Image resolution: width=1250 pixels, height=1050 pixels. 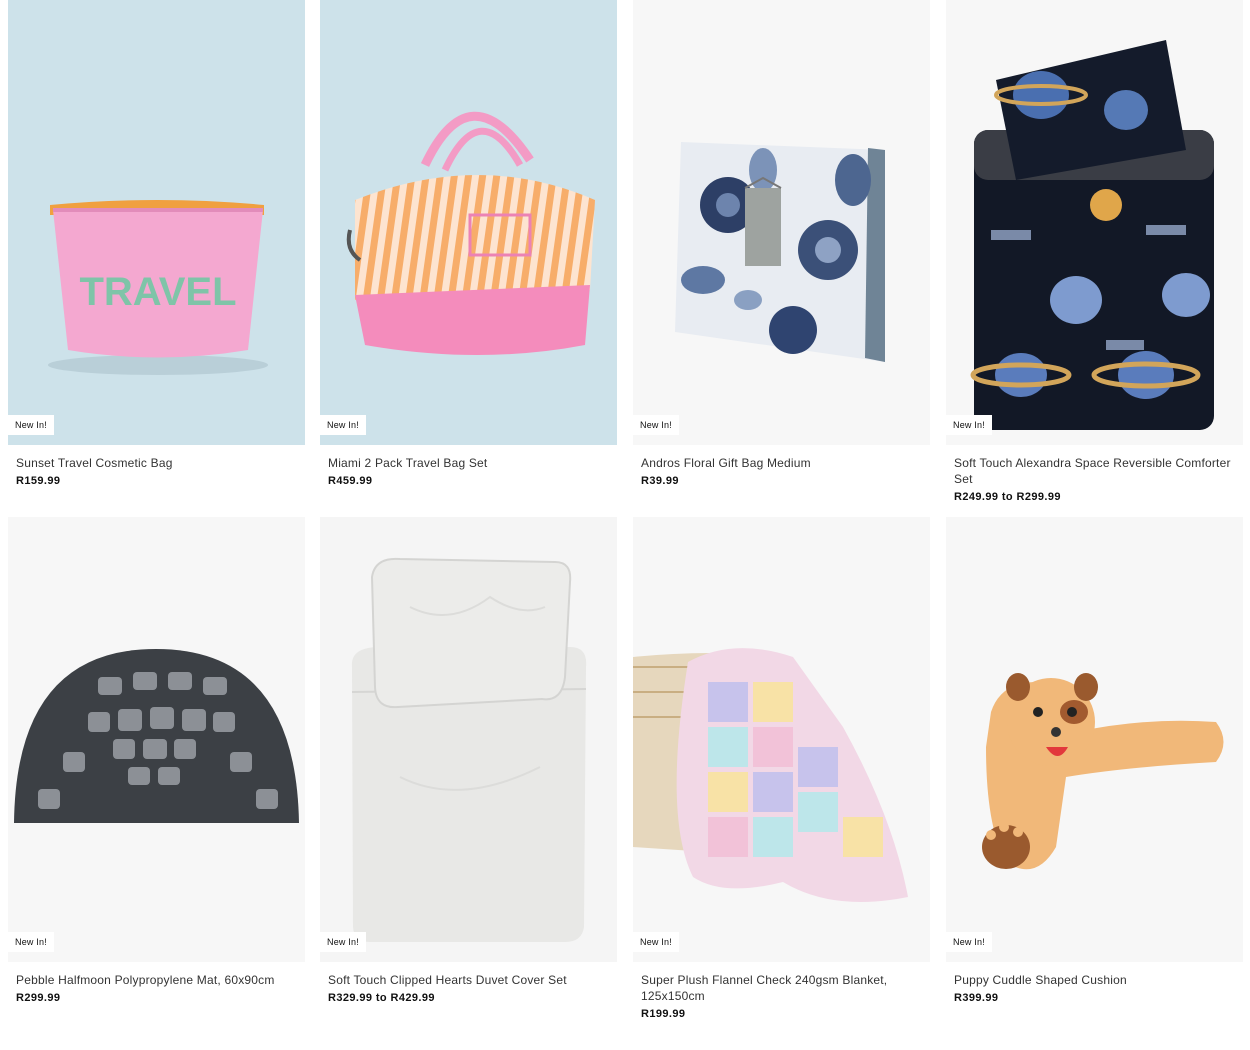 What do you see at coordinates (38, 998) in the screenshot?
I see `product-price: R299.99` at bounding box center [38, 998].